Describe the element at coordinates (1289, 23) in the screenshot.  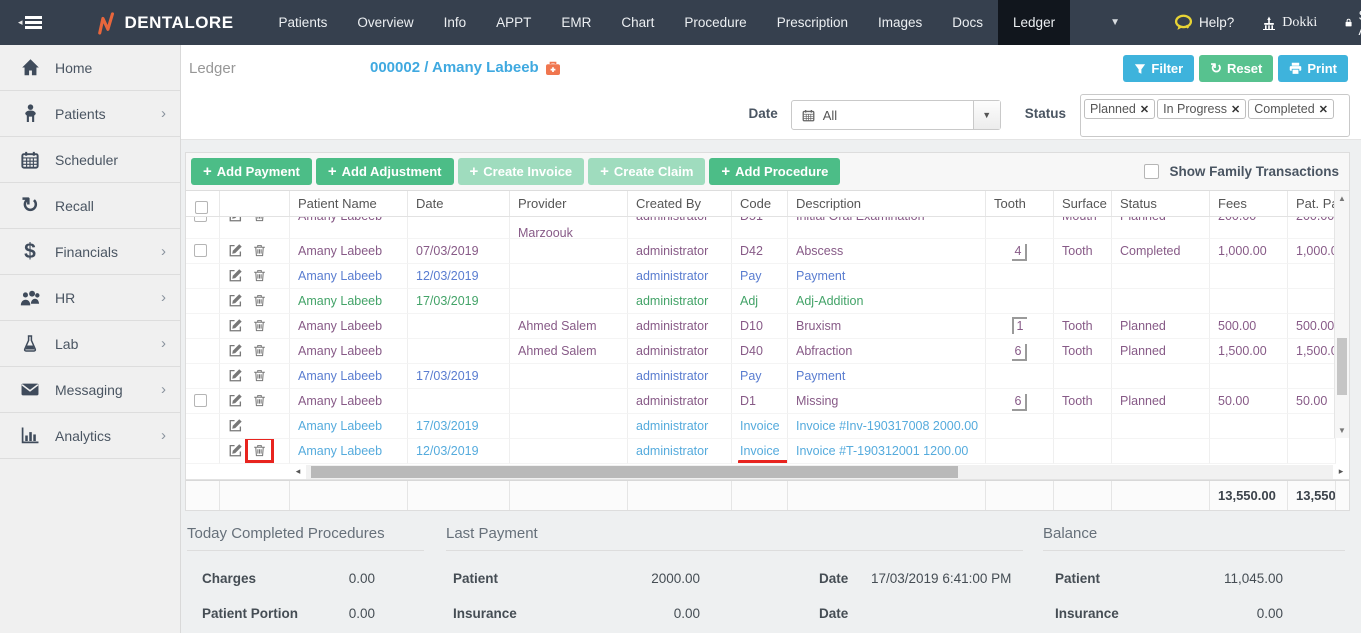
I see `clinic-selector: Dokki` at that location.